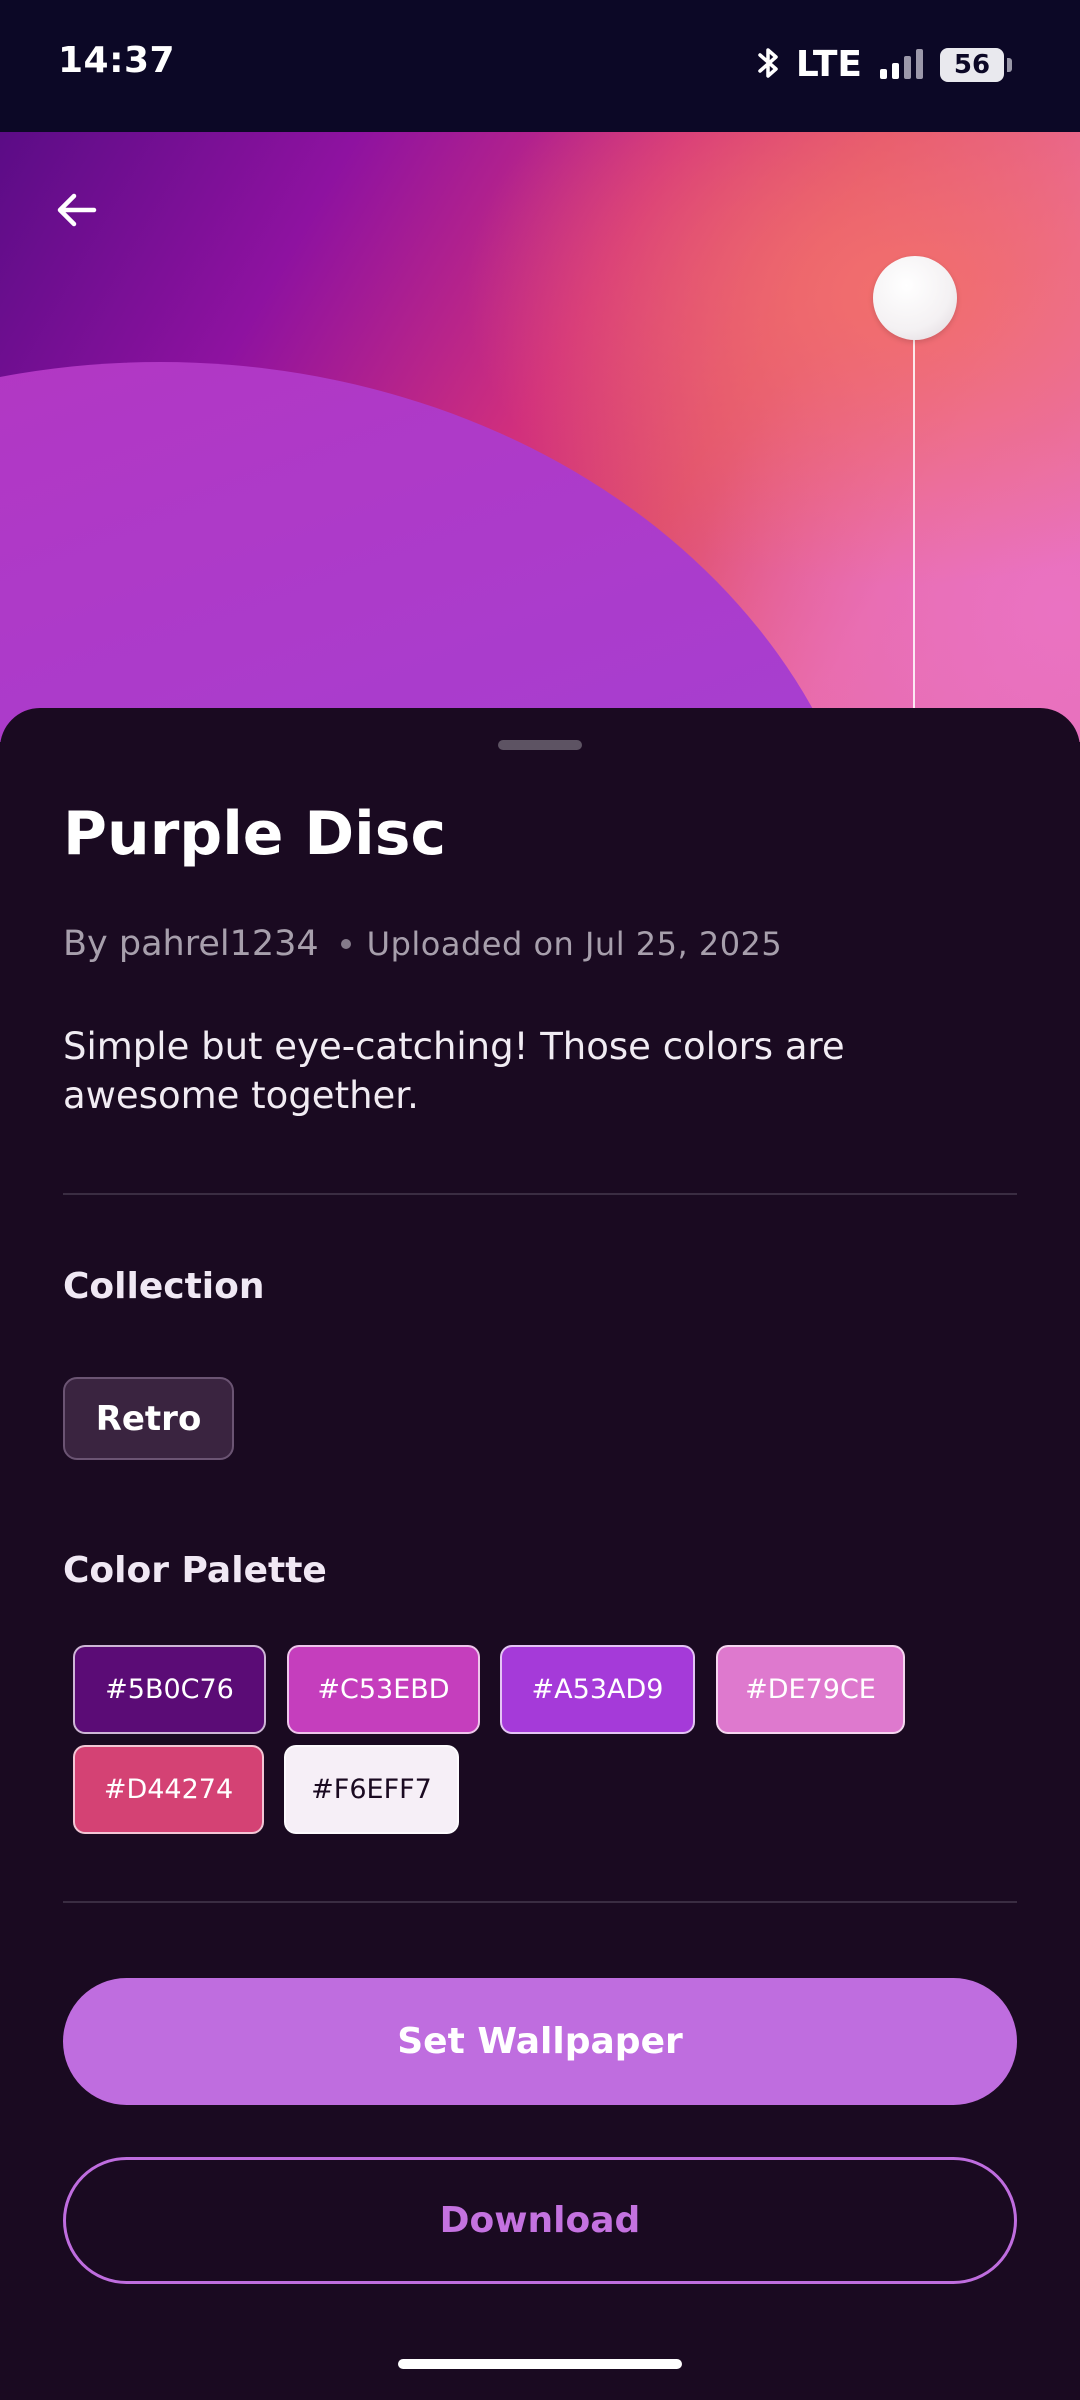 This screenshot has height=2400, width=1080. I want to click on status-icons: LTE 56, so click(883, 64).